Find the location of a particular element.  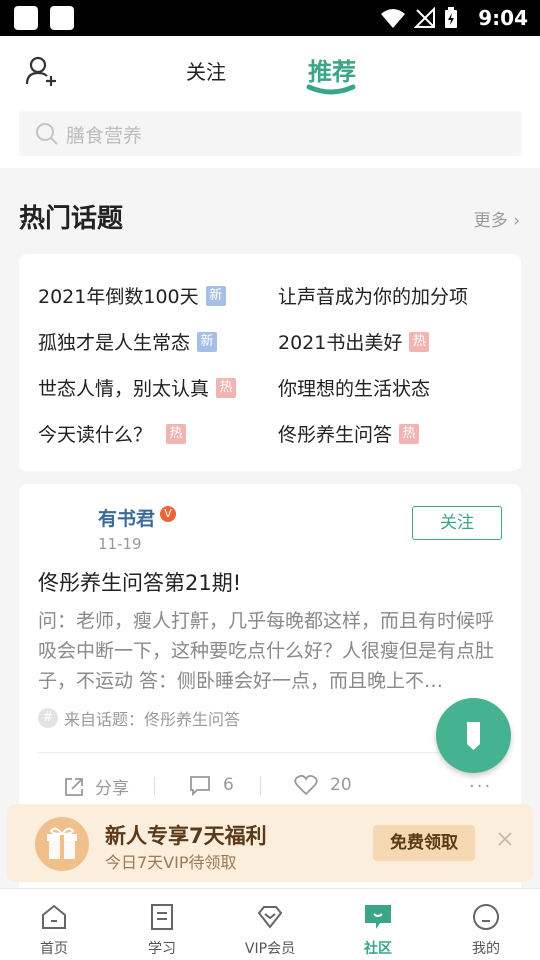

status-icons is located at coordinates (419, 18).